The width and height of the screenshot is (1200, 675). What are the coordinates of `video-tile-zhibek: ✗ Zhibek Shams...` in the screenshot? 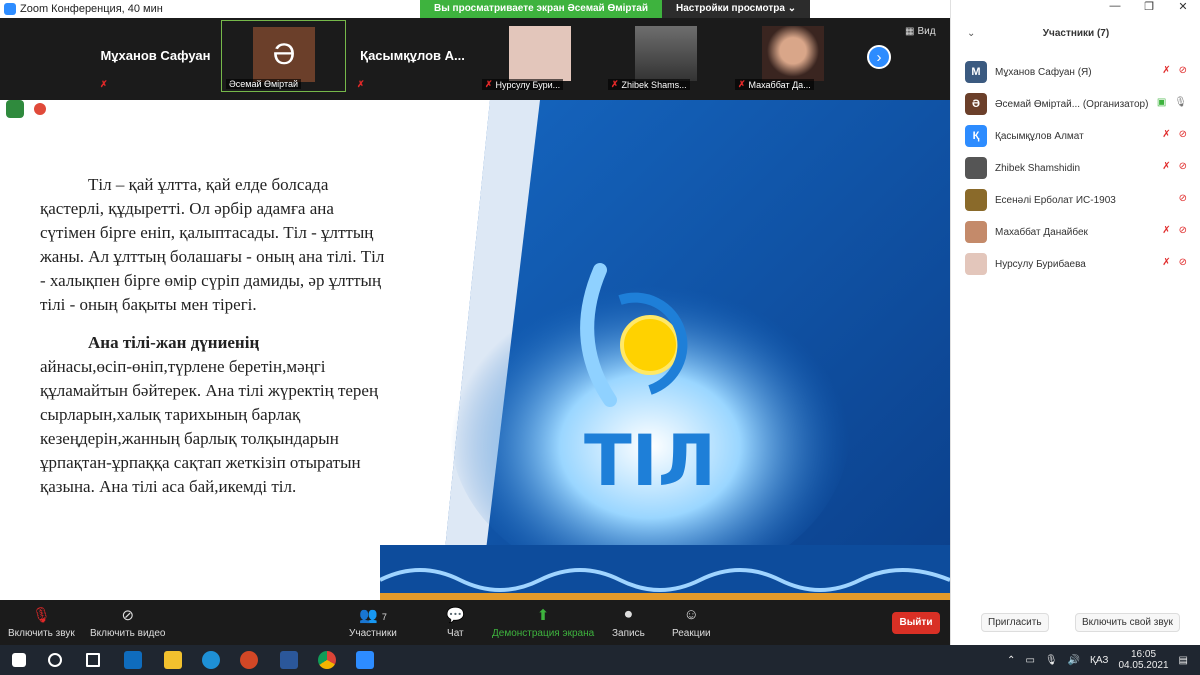 It's located at (666, 56).